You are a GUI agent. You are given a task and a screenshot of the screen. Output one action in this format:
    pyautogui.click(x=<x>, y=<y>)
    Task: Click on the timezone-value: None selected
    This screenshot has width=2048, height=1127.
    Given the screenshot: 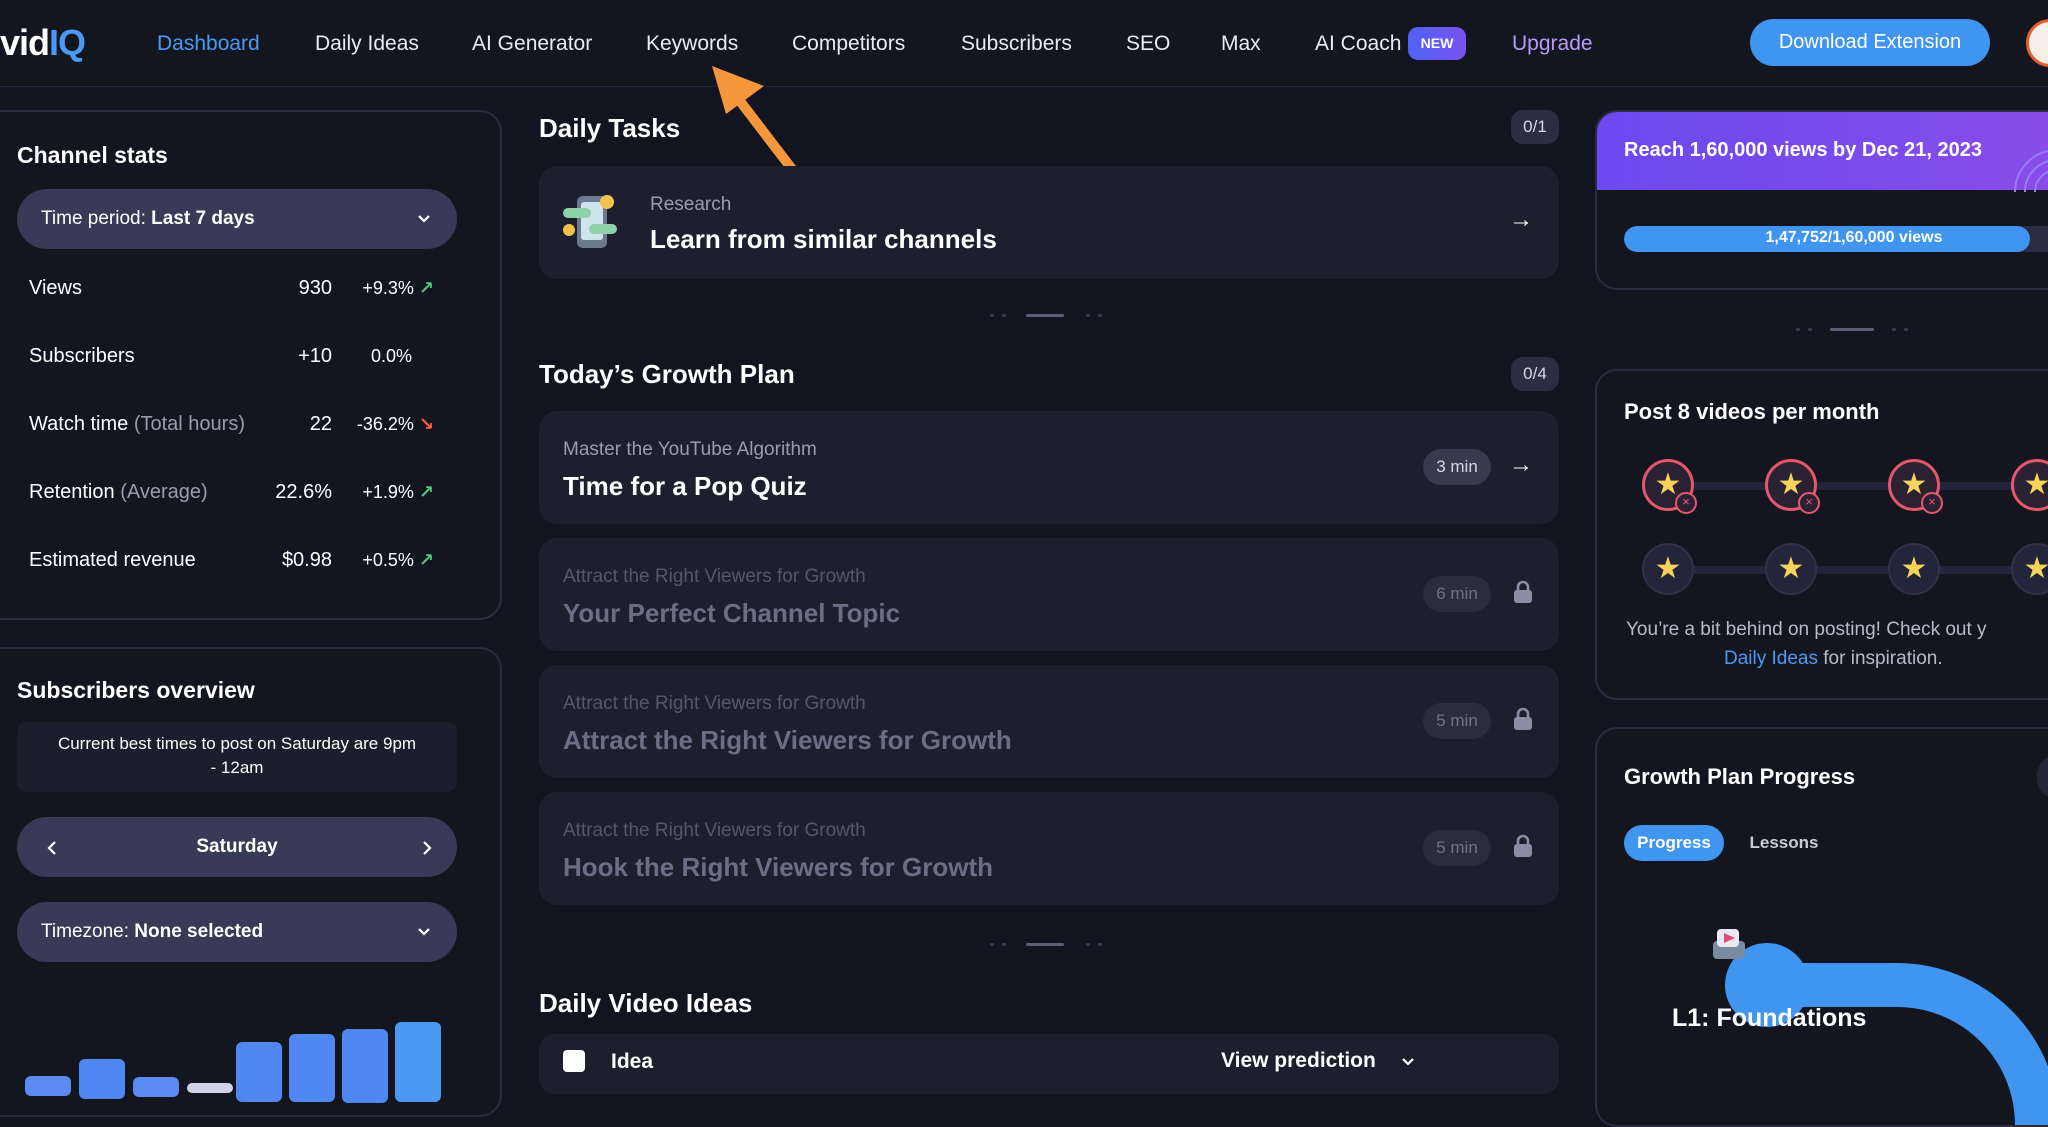 What is the action you would take?
    pyautogui.click(x=199, y=931)
    